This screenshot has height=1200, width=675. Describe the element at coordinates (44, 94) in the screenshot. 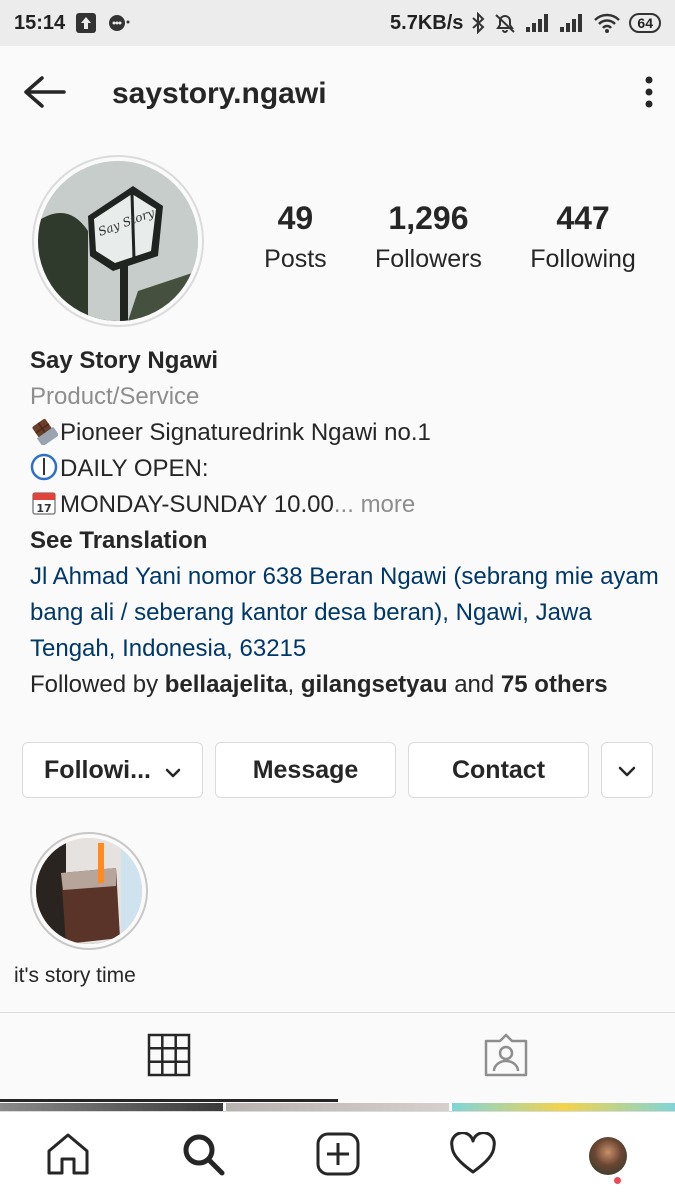

I see `back-arrow-icon` at that location.